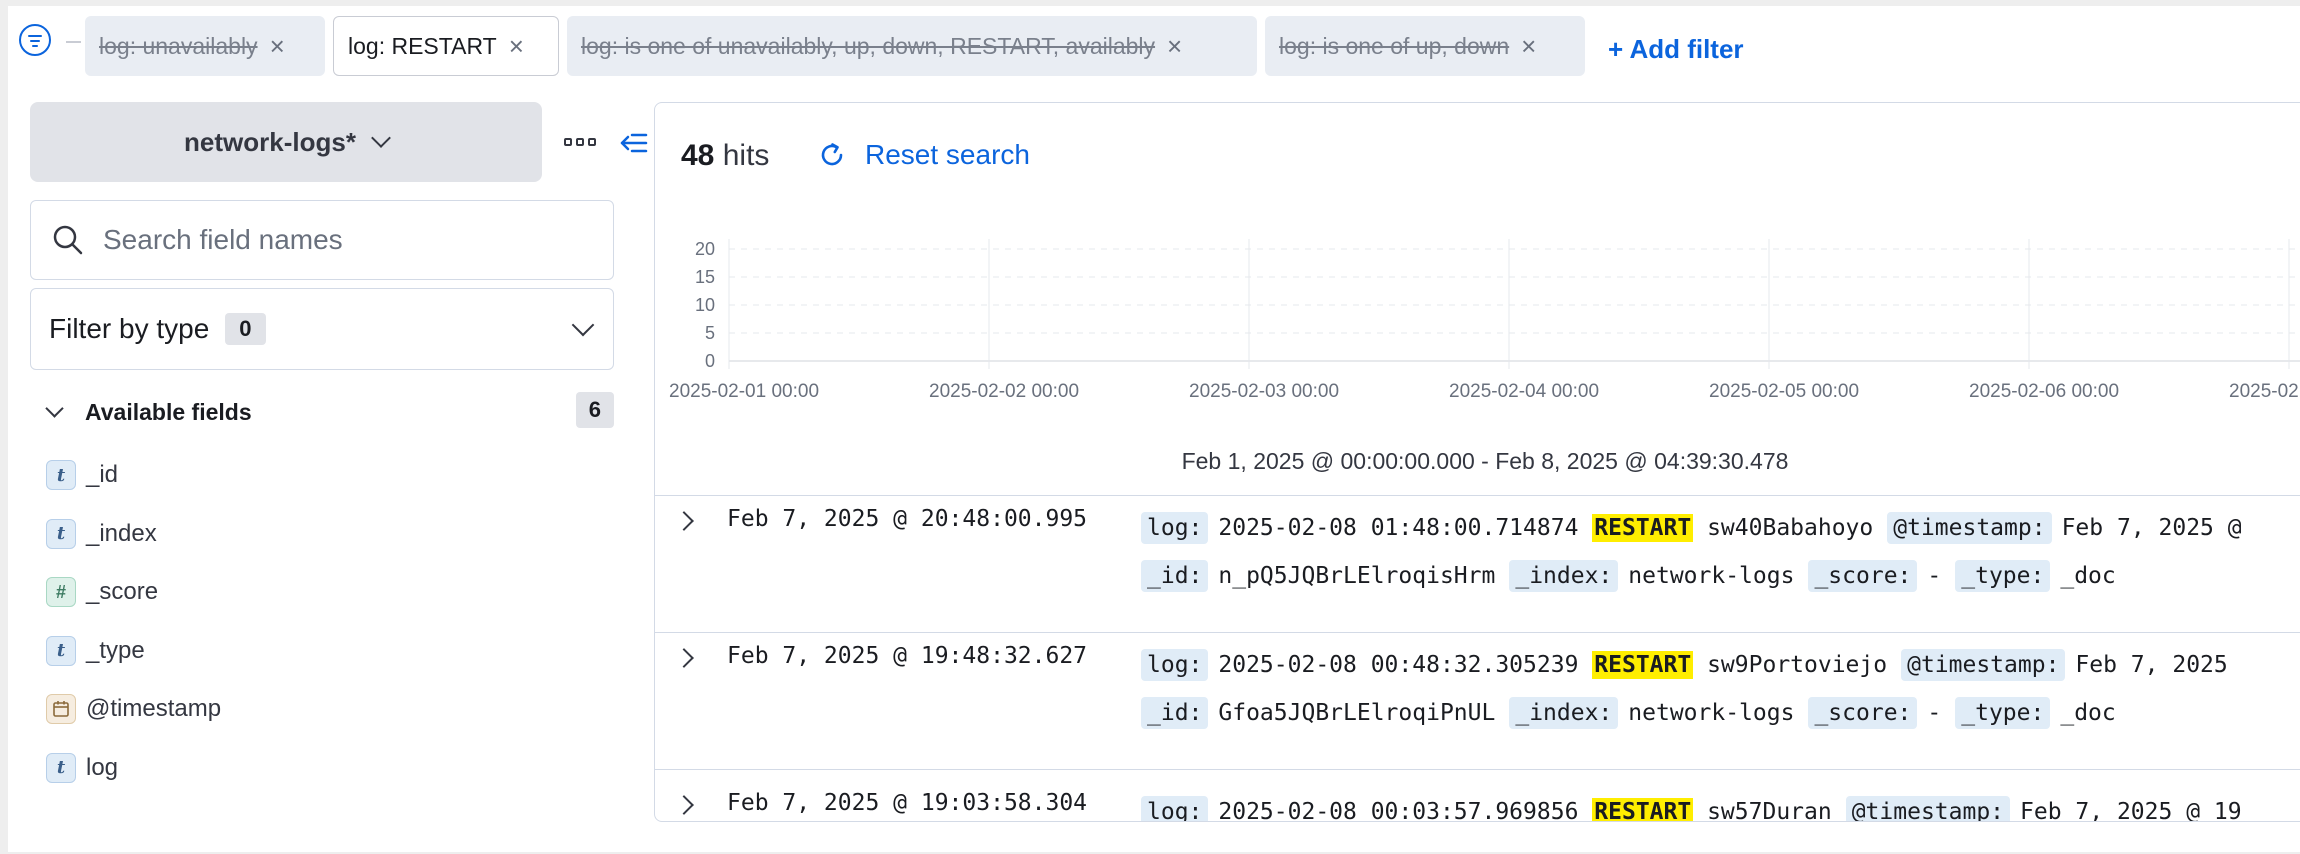  I want to click on filter-by-type-dropdown: Filter by type 0, so click(322, 329).